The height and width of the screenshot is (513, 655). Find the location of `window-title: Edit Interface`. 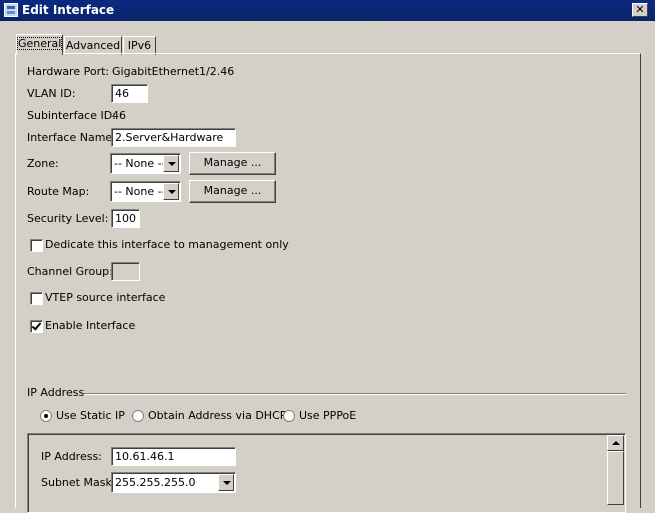

window-title: Edit Interface is located at coordinates (68, 10).